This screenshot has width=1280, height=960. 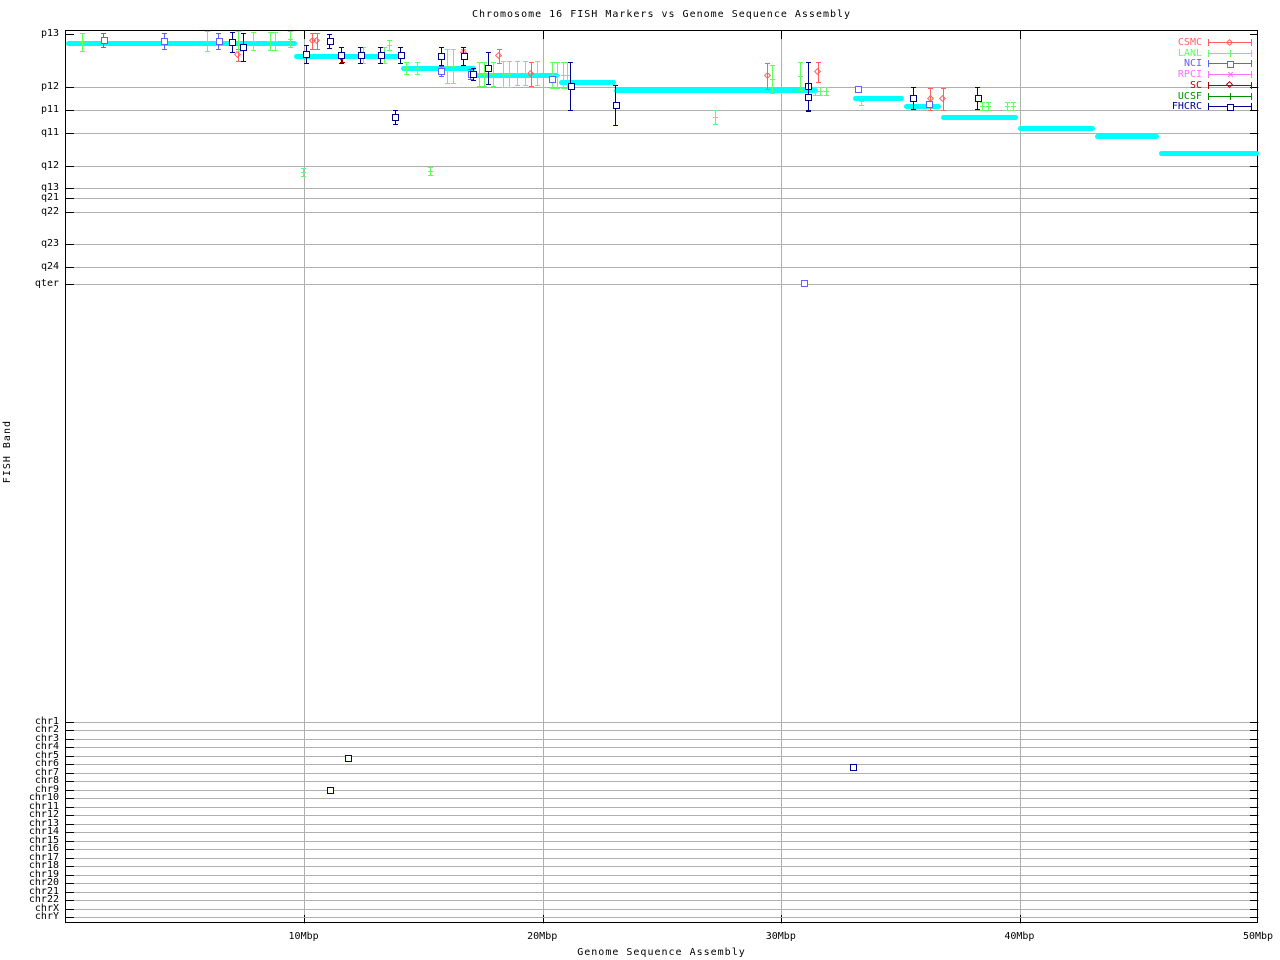 I want to click on legend-row-lanl: LANL, so click(x=1178, y=53).